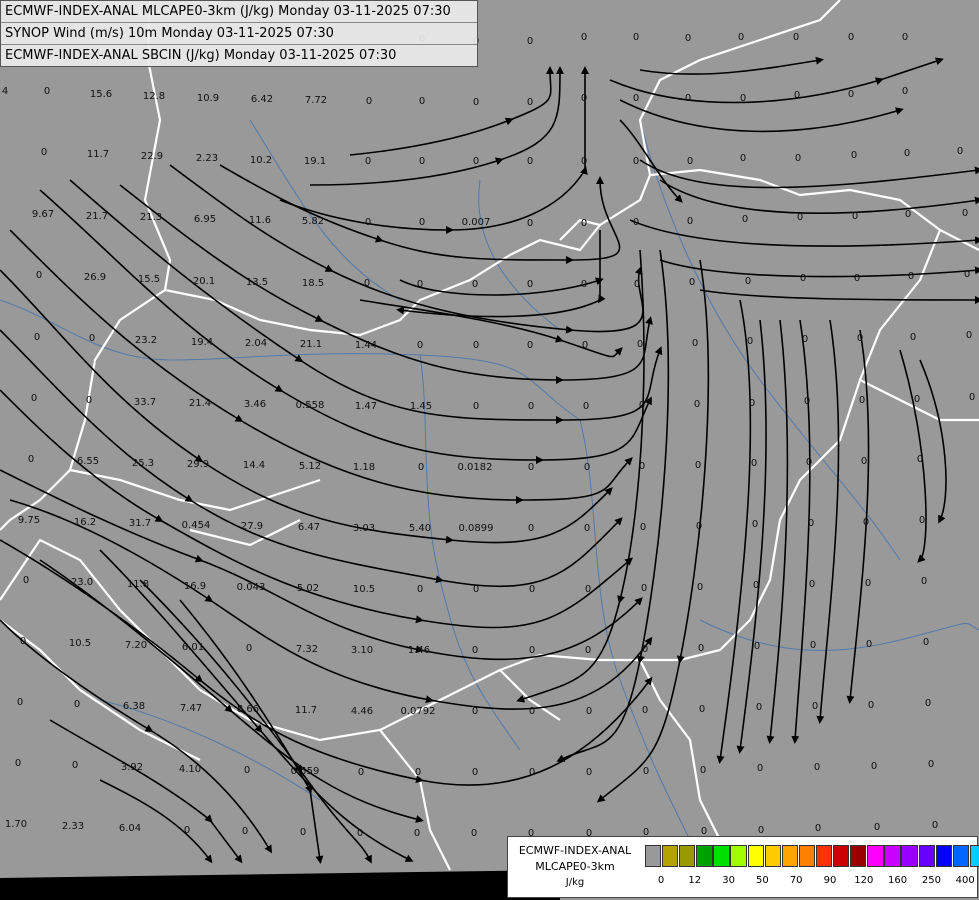 The width and height of the screenshot is (979, 900). I want to click on sbcin-value-label: 1.46, so click(419, 650).